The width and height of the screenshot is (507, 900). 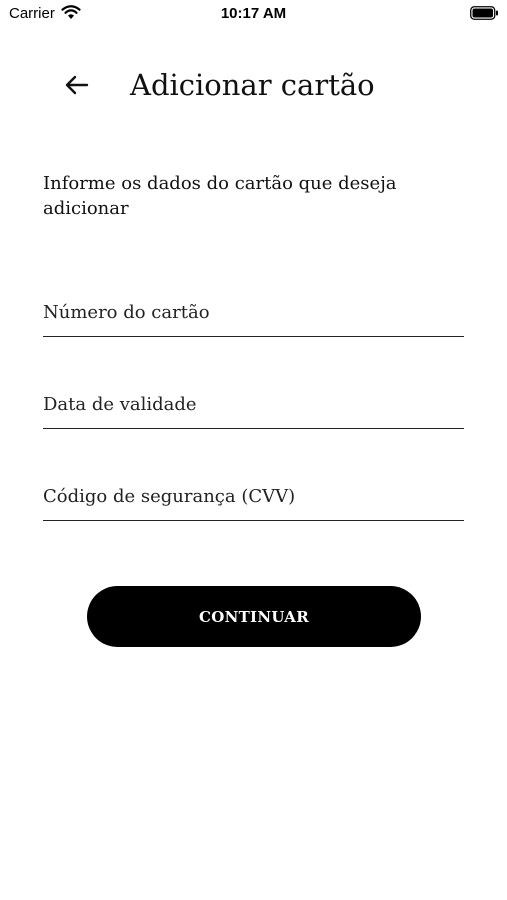 I want to click on back-button, so click(x=77, y=85).